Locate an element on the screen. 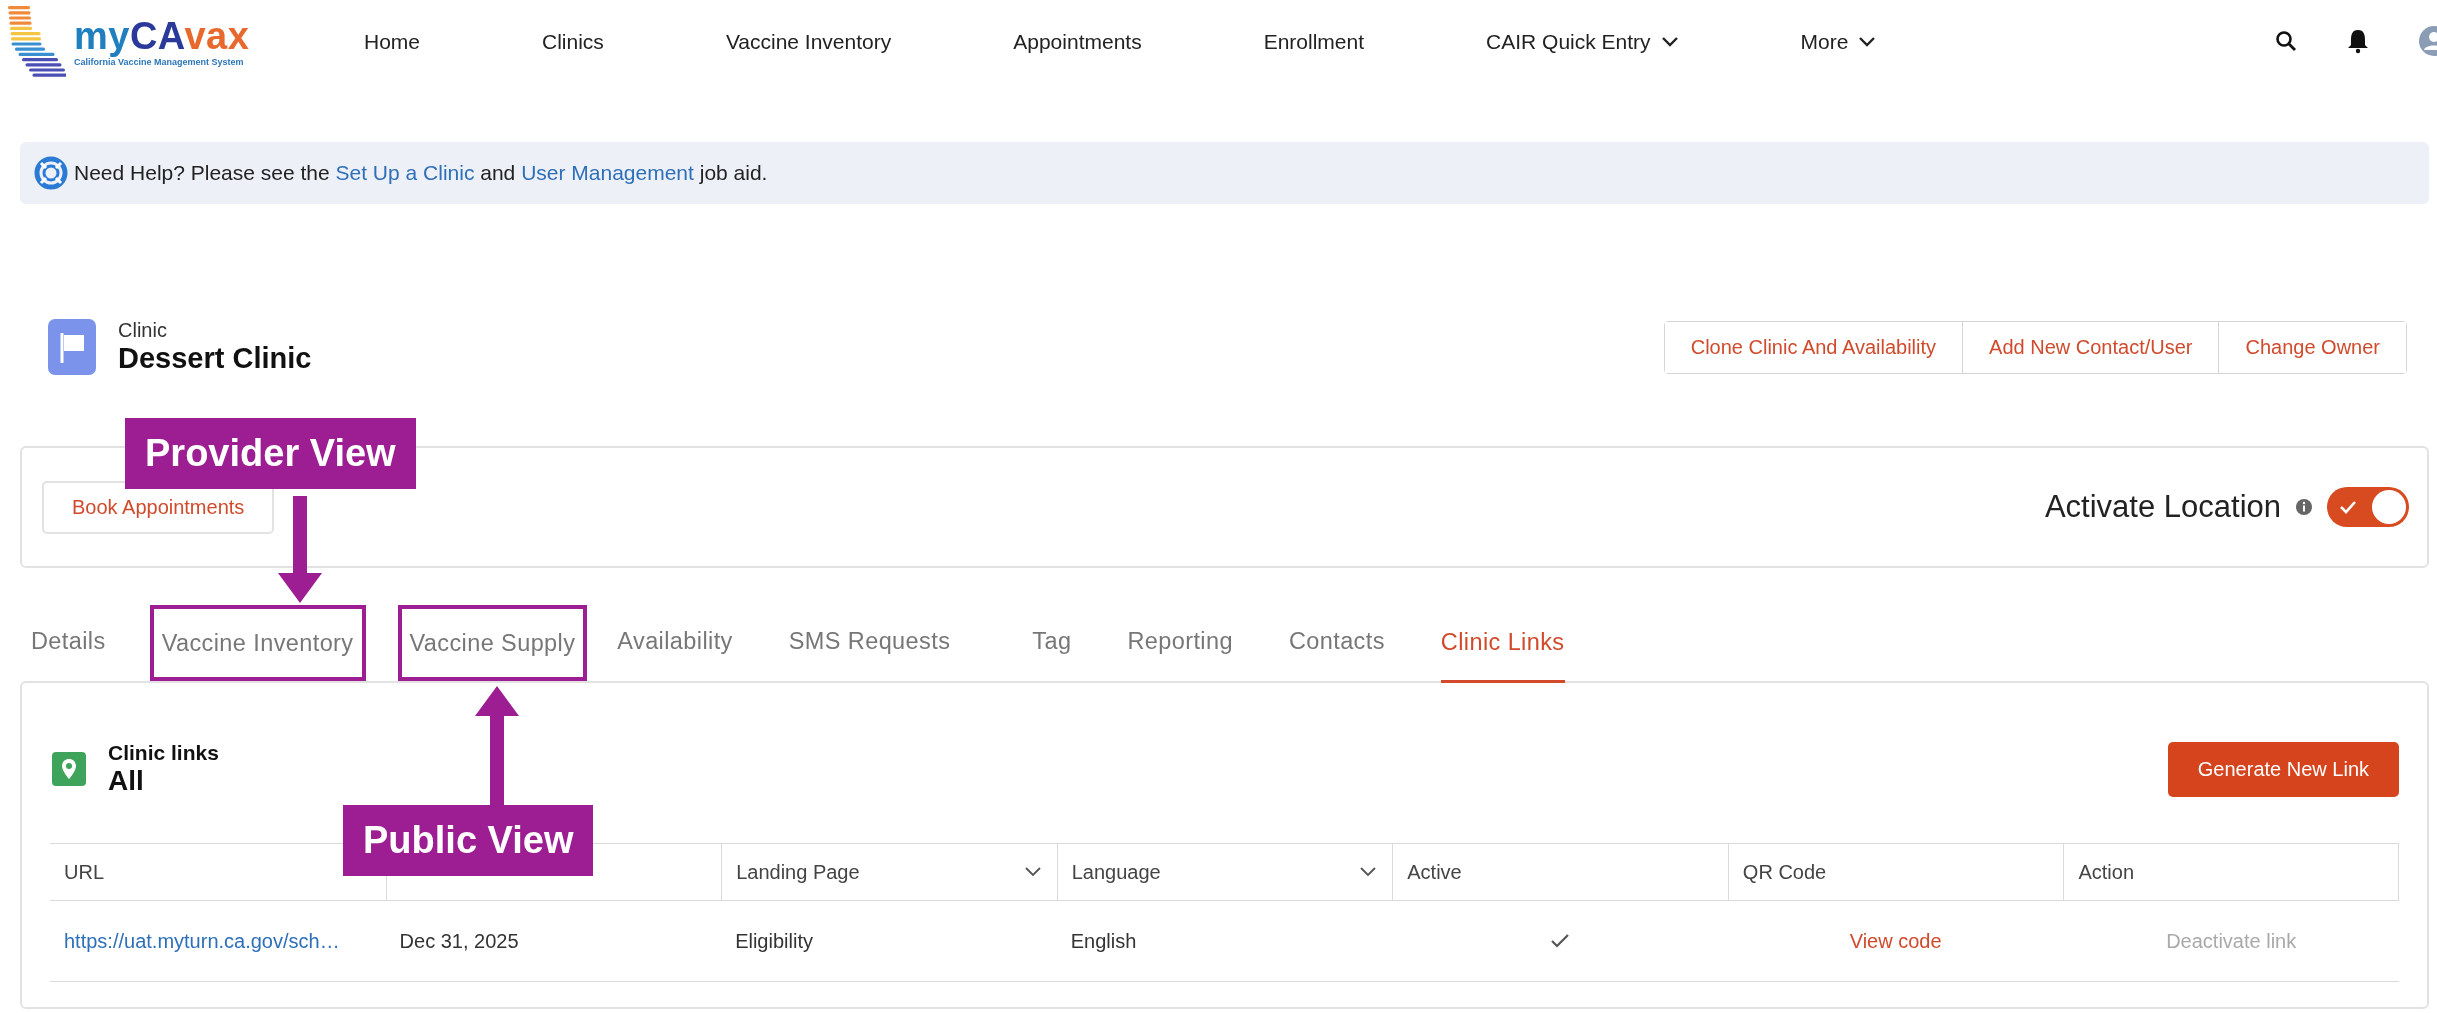 This screenshot has width=2437, height=1013. logo-tagline: California Vaccine Management System is located at coordinates (159, 62).